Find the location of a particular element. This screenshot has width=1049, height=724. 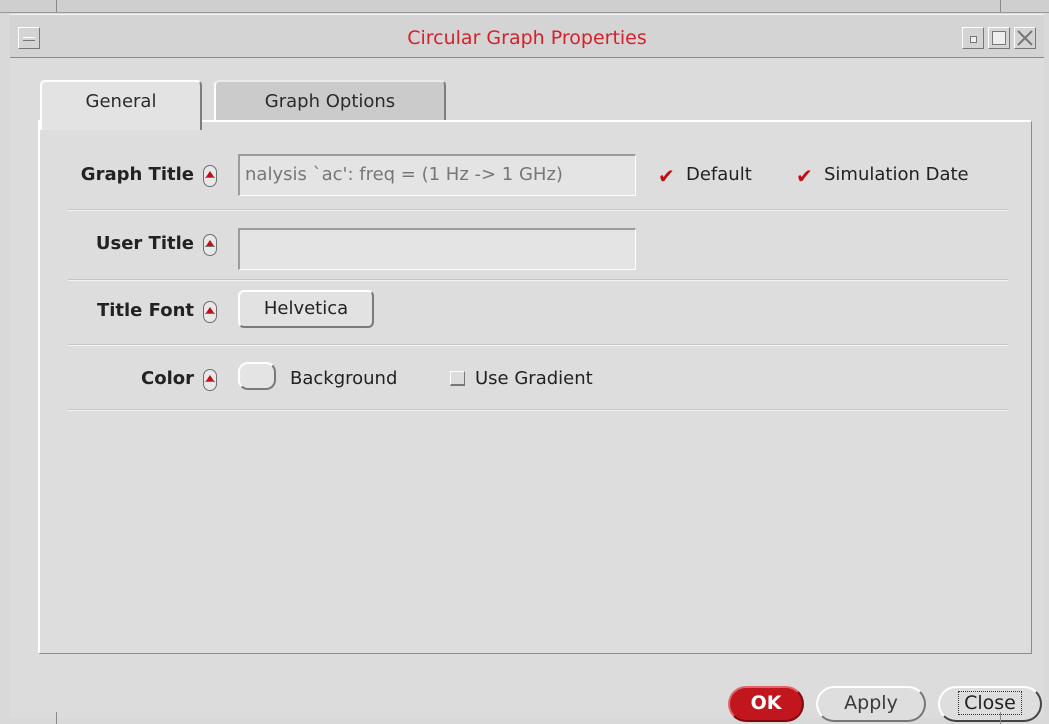

user-title-stepper-icon is located at coordinates (210, 245).